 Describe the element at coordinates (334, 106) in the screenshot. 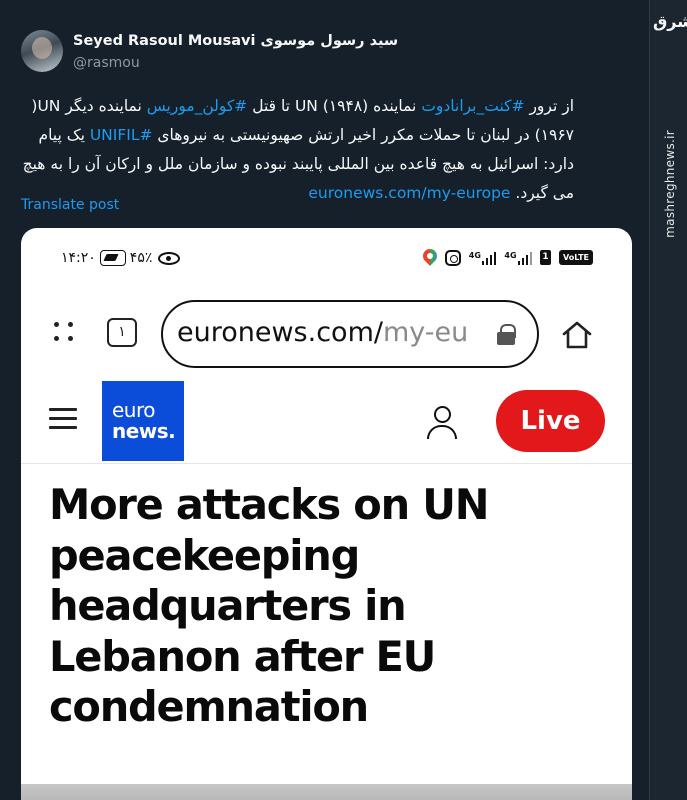

I see `tweet-text-segment: نماینده UN (۱۹۴۸) تا قتل` at that location.